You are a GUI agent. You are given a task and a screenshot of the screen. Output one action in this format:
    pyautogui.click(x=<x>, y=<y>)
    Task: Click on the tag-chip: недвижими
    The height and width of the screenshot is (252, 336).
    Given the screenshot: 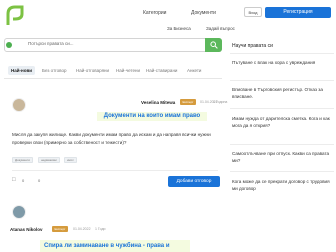 What is the action you would take?
    pyautogui.click(x=49, y=160)
    